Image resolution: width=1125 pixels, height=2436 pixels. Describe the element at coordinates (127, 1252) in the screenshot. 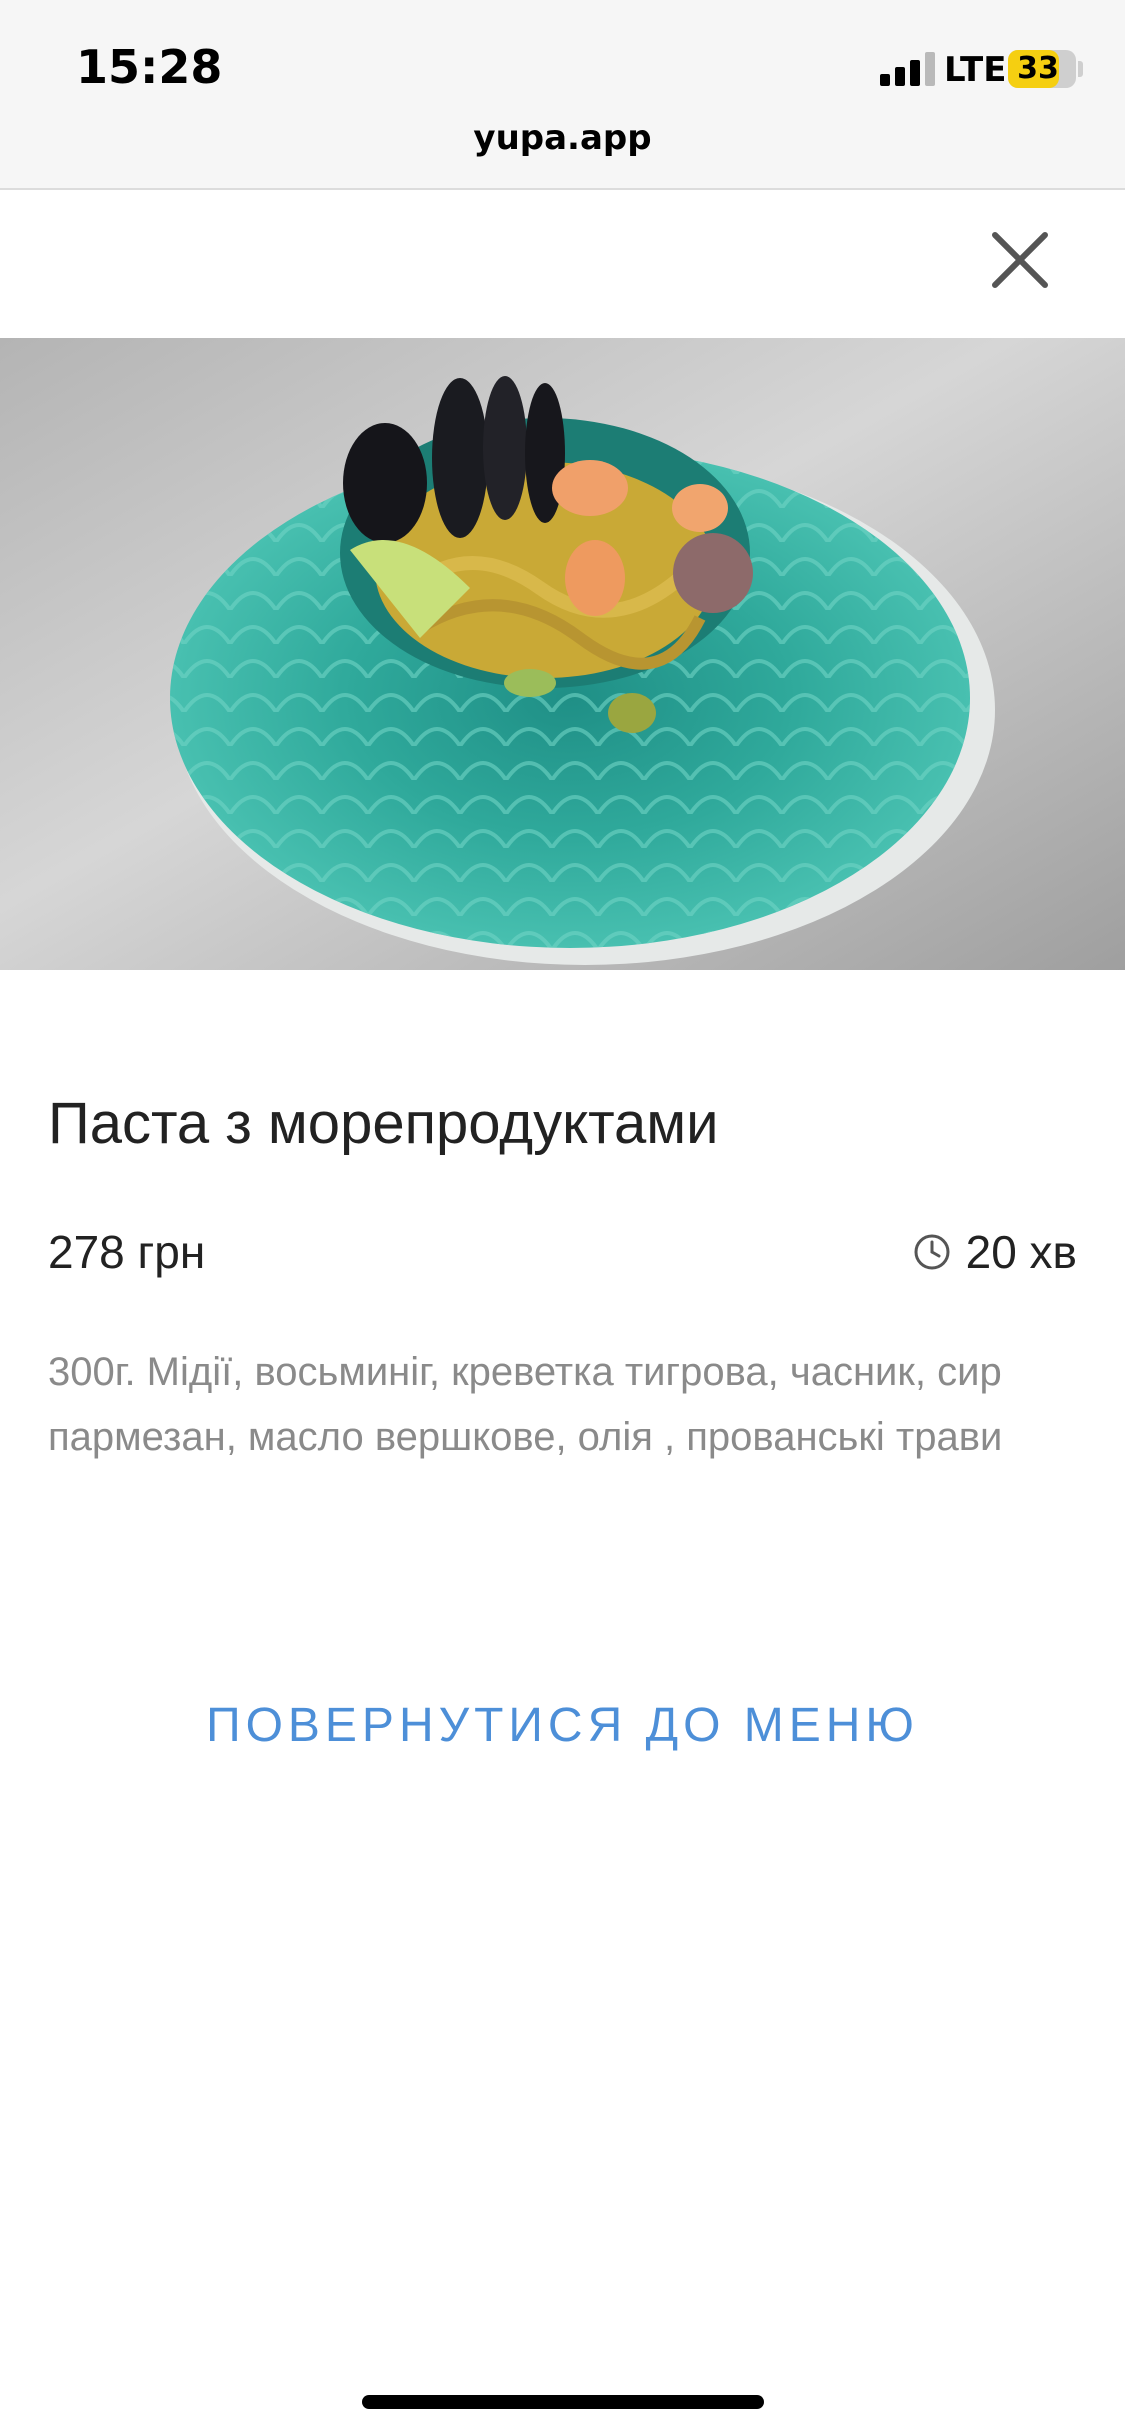

I see `dish-price: 278 грн` at that location.